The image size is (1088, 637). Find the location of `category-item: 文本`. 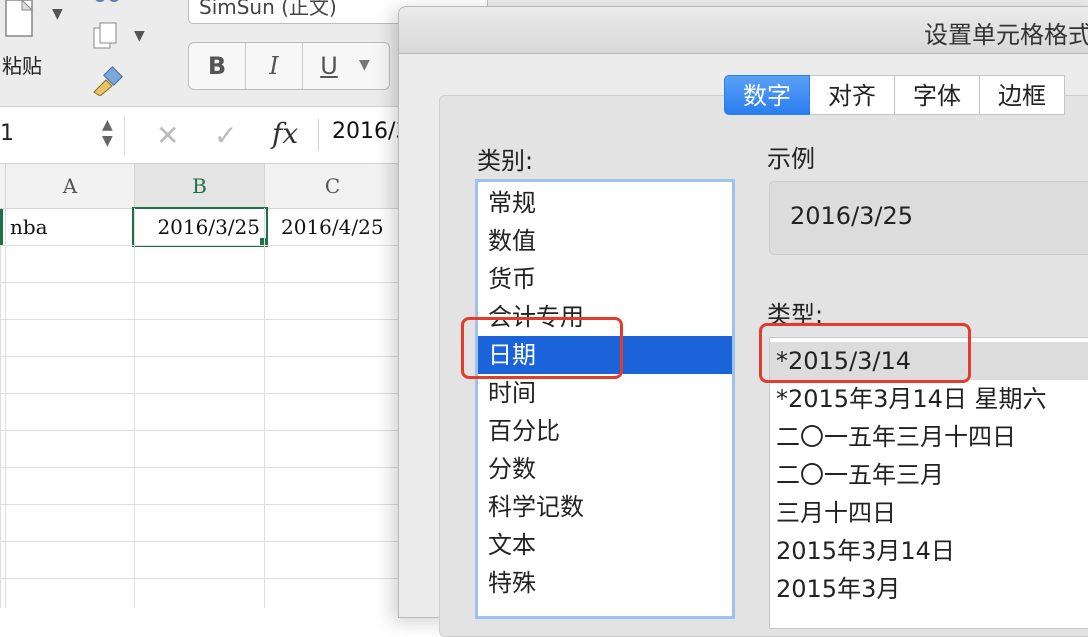

category-item: 文本 is located at coordinates (605, 545).